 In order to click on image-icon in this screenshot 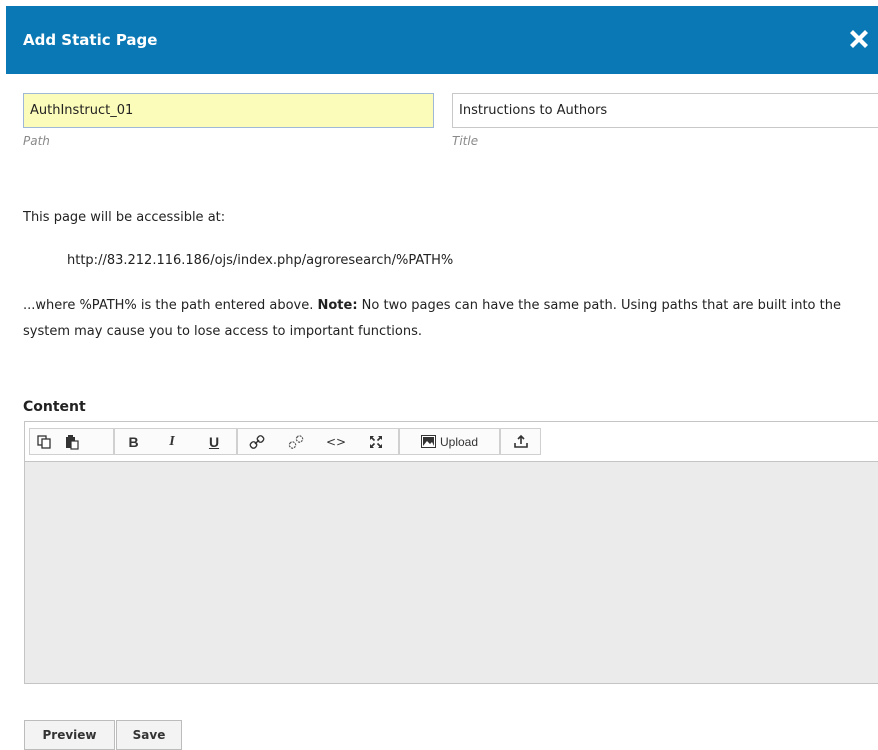, I will do `click(428, 441)`.